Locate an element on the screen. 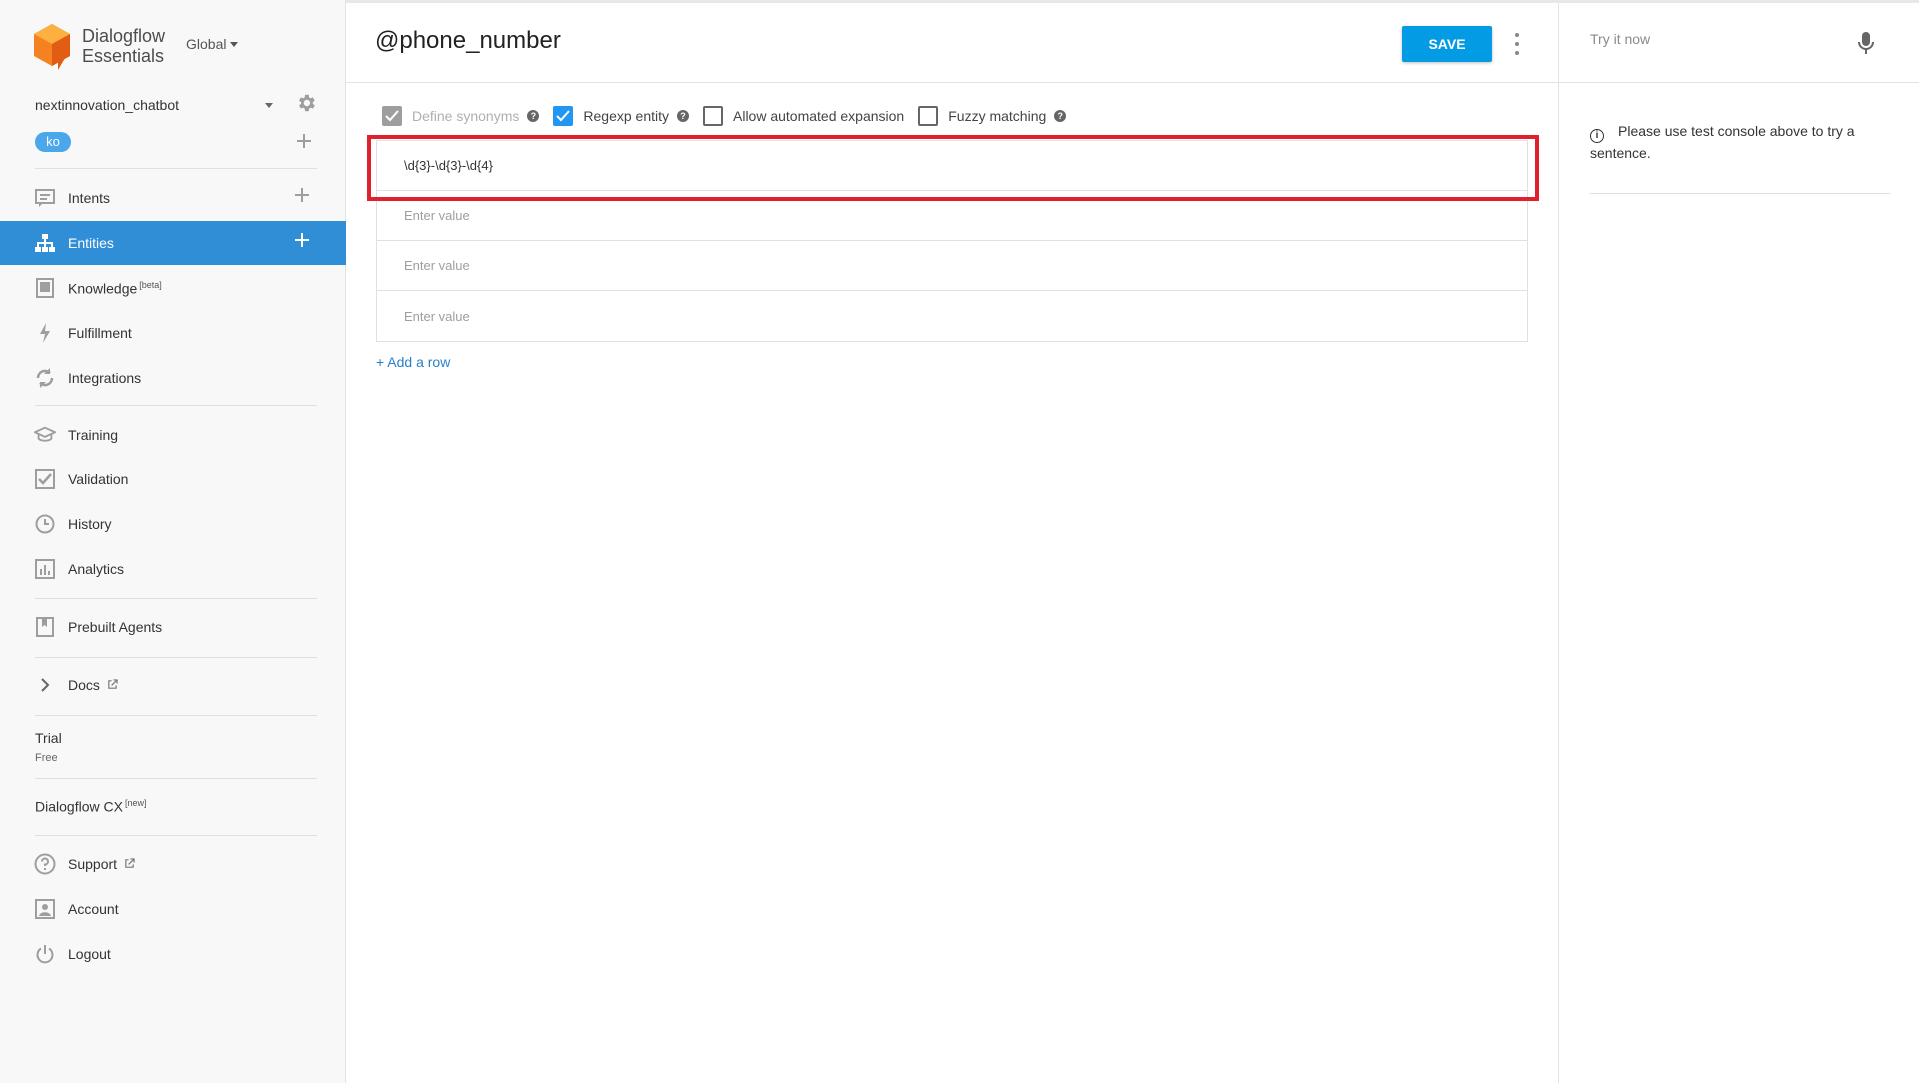 The image size is (1919, 1083). beta-tag: [beta] is located at coordinates (150, 284).